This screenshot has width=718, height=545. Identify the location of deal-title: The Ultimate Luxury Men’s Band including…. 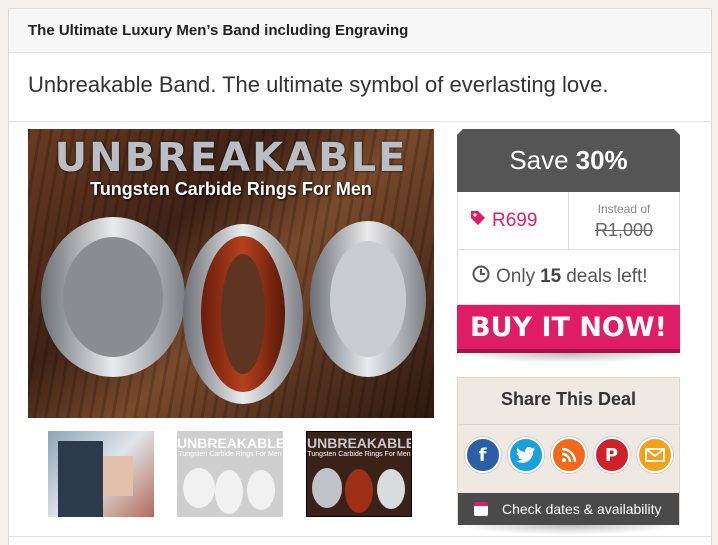
(218, 30).